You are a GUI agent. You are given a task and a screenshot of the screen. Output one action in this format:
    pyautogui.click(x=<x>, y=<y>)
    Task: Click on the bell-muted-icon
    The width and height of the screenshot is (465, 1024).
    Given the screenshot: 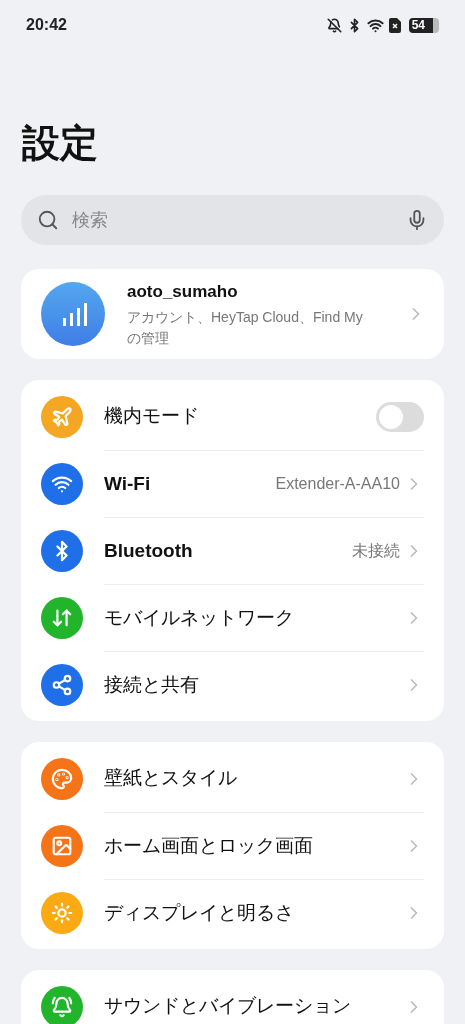 What is the action you would take?
    pyautogui.click(x=334, y=25)
    